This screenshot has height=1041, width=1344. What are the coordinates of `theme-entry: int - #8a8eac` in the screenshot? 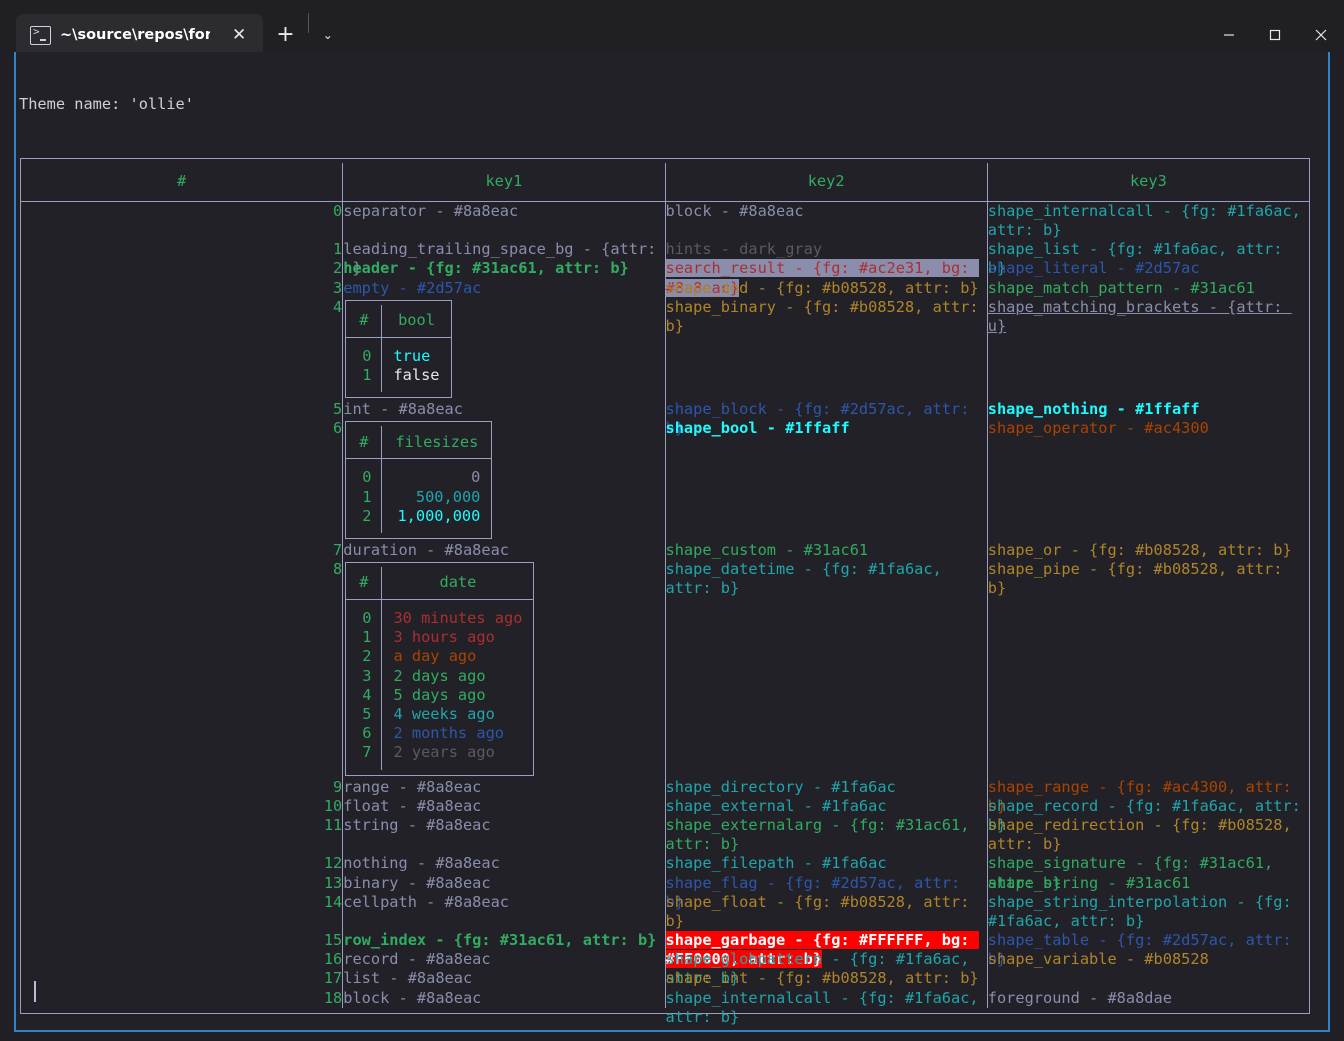 It's located at (503, 409).